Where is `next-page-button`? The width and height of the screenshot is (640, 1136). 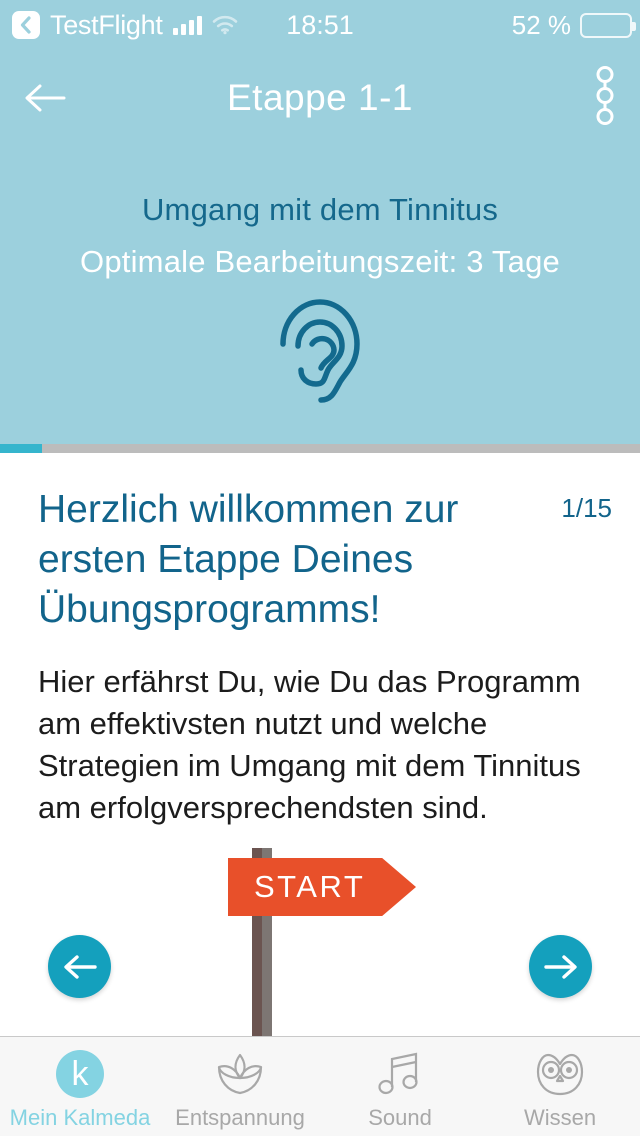
next-page-button is located at coordinates (560, 966).